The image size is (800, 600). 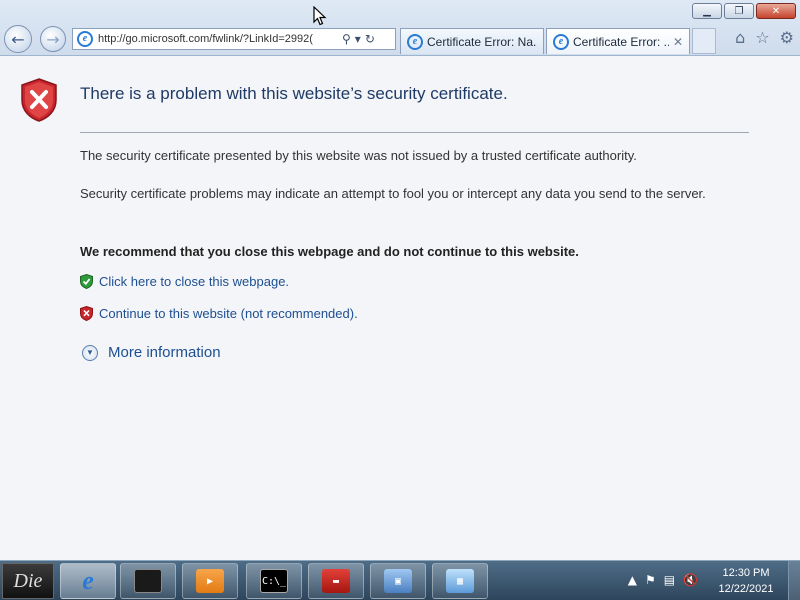 I want to click on more-information-toggle: ▼ More information, so click(x=151, y=352).